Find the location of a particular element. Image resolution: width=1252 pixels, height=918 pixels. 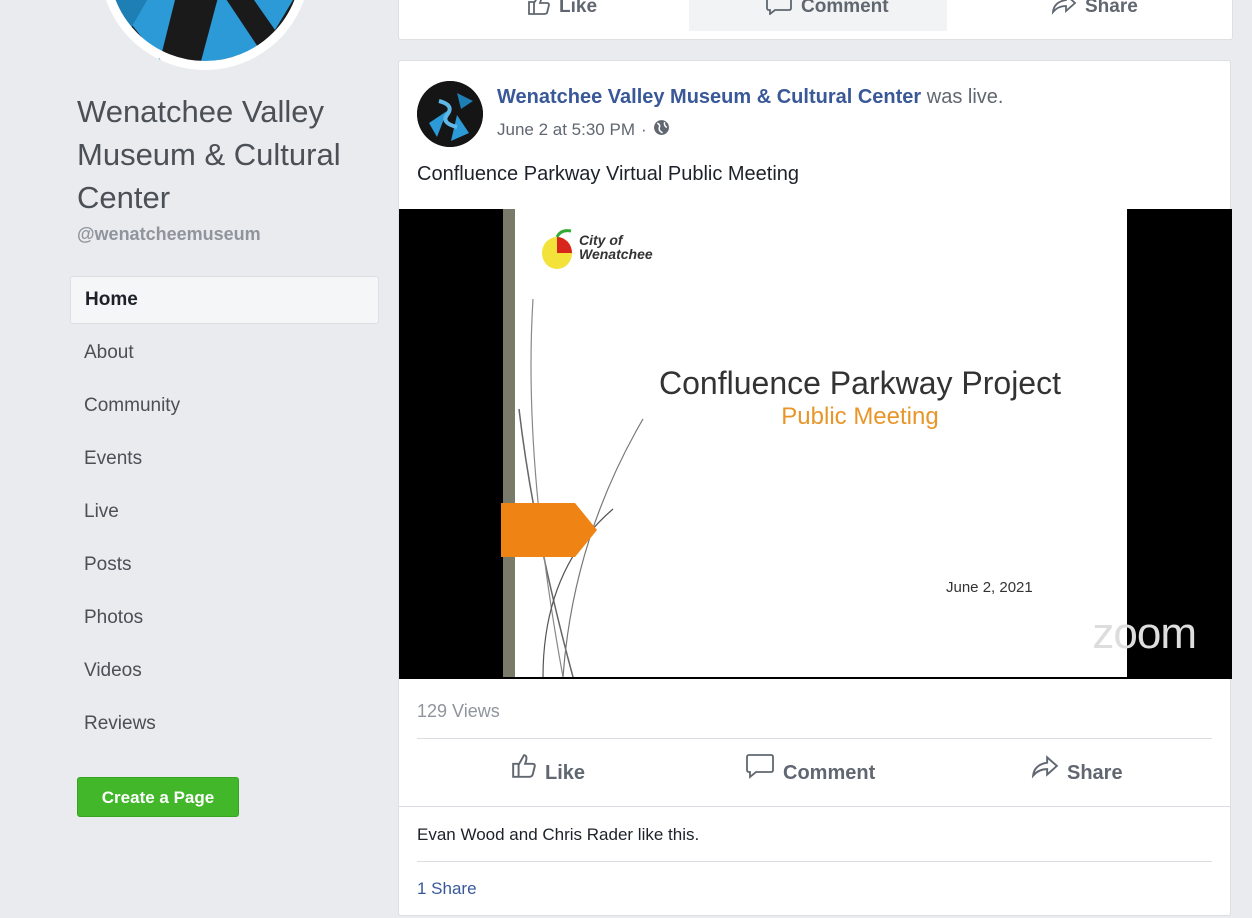

view-count: 129 Views is located at coordinates (458, 711).